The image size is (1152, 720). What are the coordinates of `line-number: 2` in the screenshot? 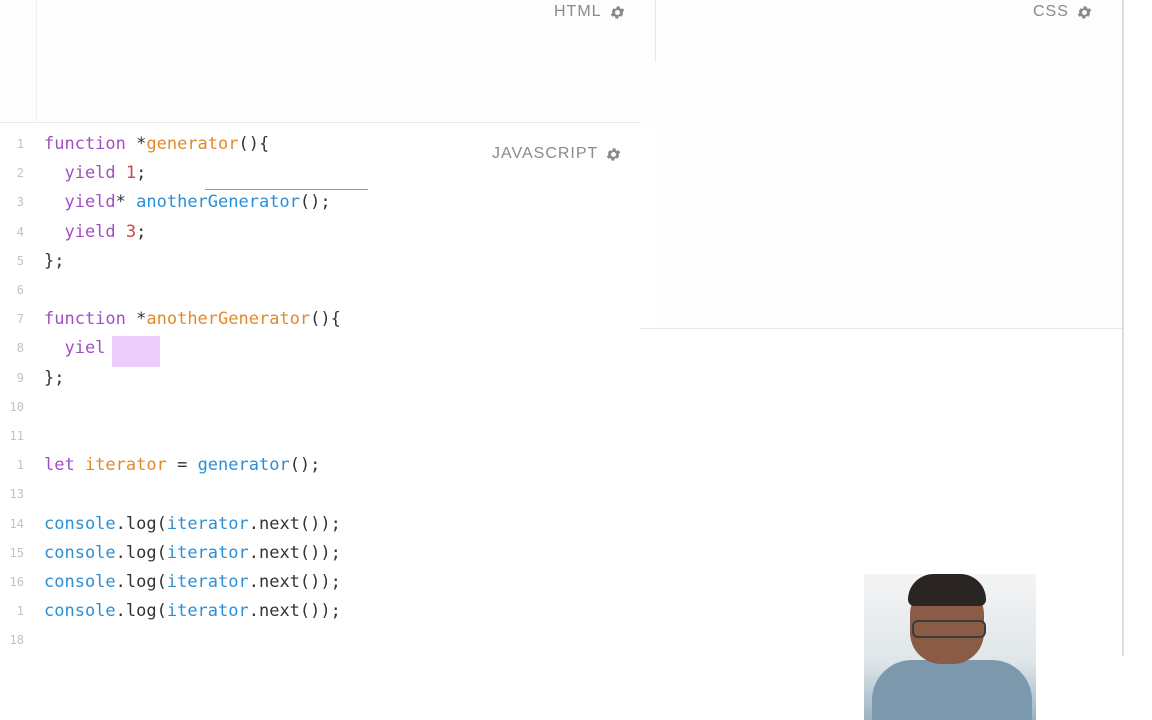 It's located at (20, 173).